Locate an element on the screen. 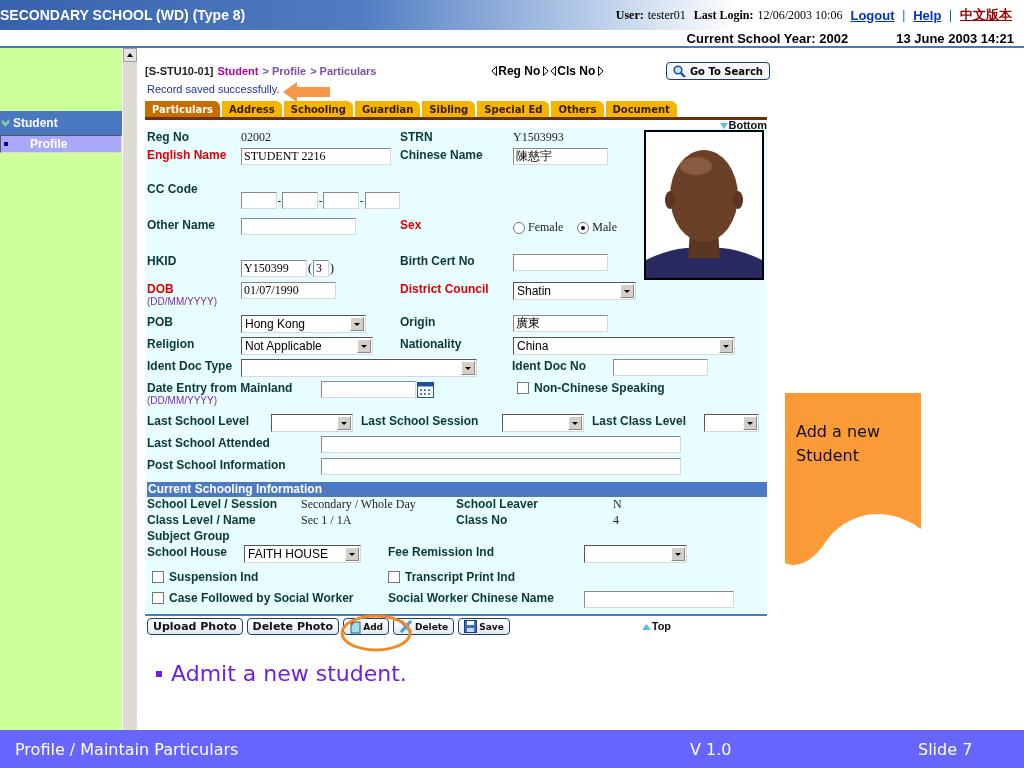  radio-option: Male is located at coordinates (597, 227).